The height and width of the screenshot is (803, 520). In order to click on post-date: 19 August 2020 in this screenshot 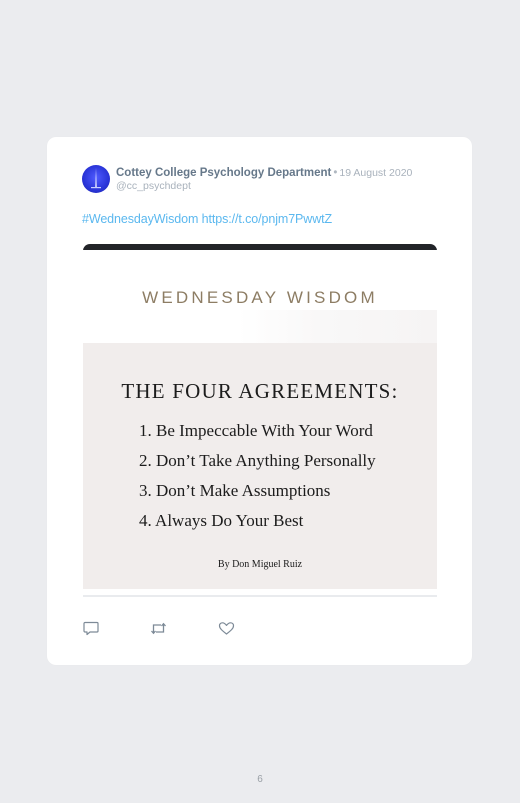, I will do `click(375, 173)`.